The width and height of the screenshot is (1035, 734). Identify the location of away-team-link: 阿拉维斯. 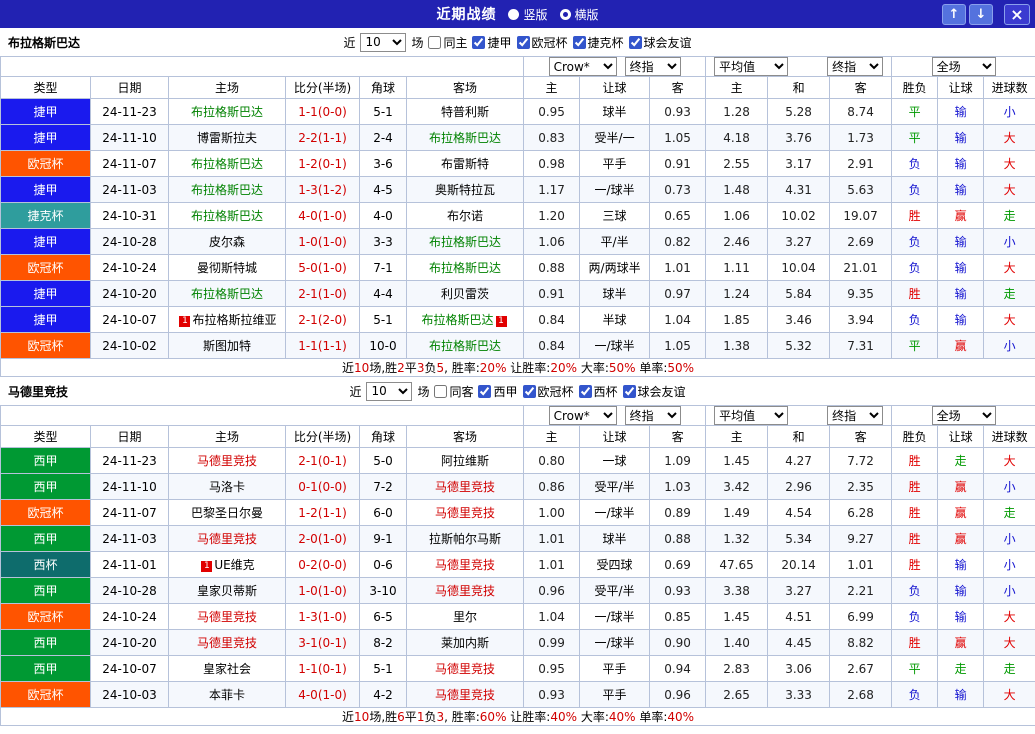
(465, 461).